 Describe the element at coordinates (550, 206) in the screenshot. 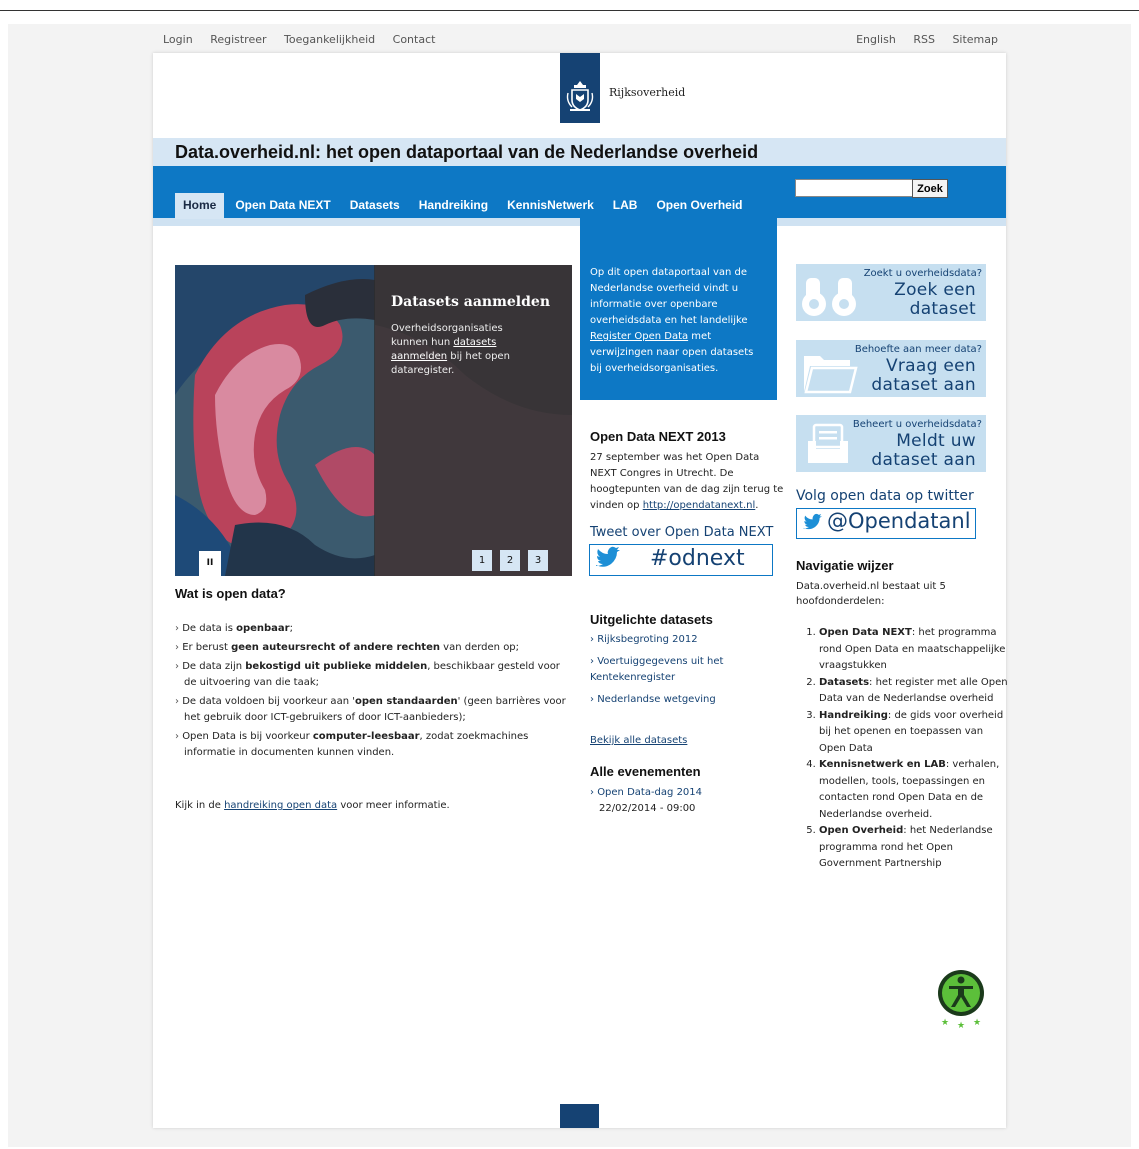

I see `tab-kennisnetwerk: KennisNetwerk` at that location.